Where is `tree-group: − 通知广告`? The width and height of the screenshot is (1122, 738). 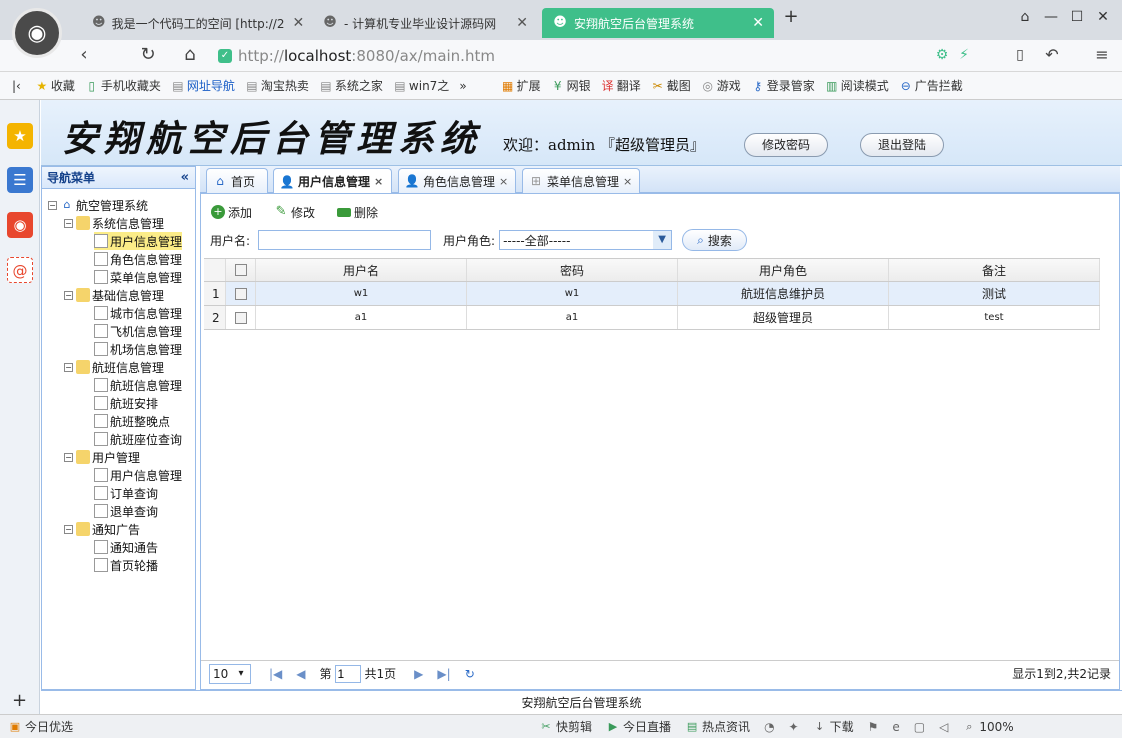
tree-group: − 通知广告 is located at coordinates (102, 529).